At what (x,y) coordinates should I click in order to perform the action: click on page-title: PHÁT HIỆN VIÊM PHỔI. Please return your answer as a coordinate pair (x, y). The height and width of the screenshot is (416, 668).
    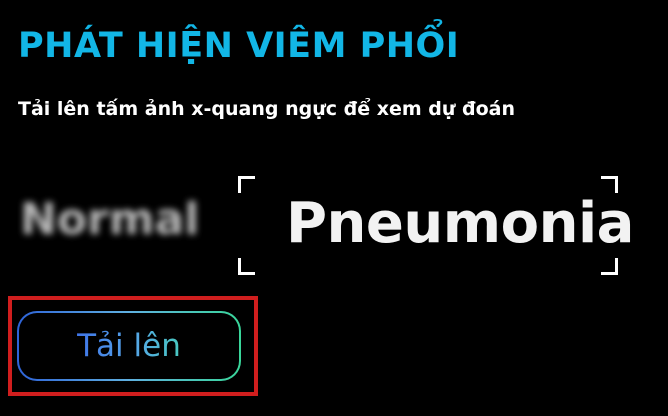
    Looking at the image, I should click on (239, 46).